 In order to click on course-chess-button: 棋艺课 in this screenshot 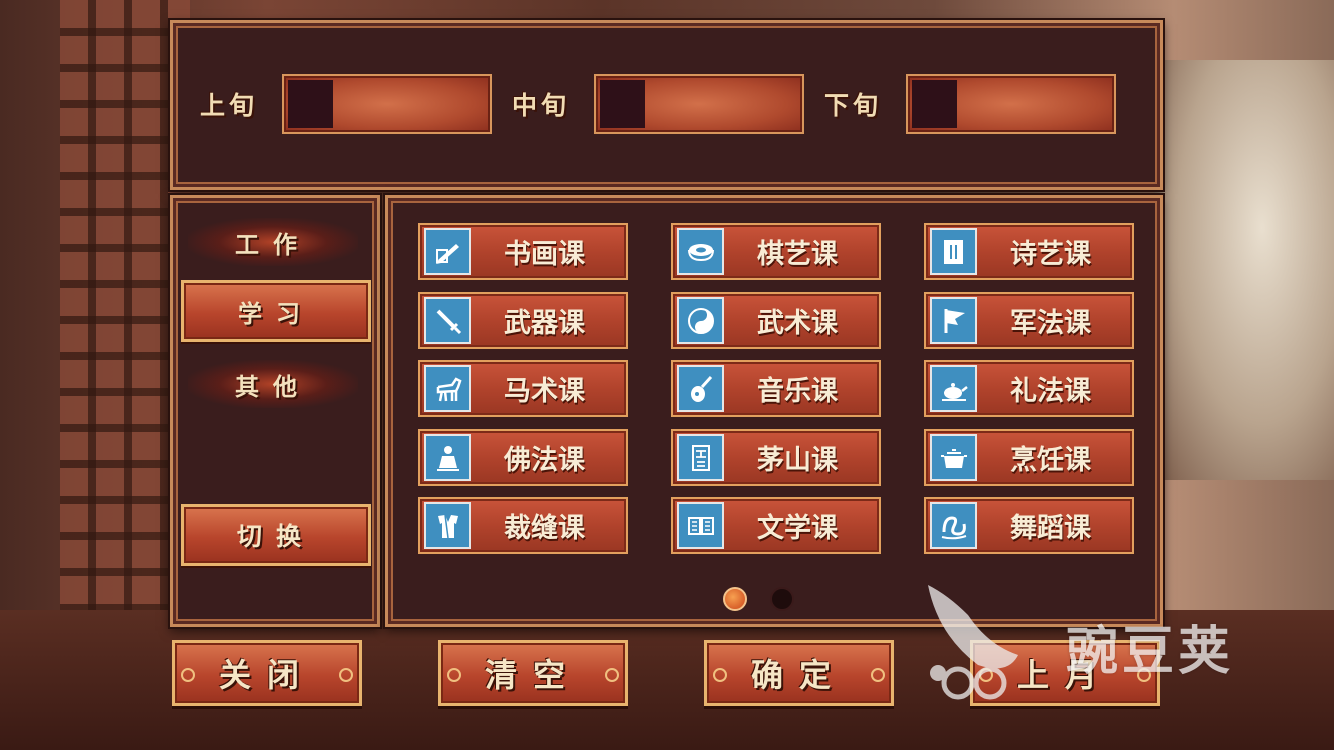, I will do `click(776, 251)`.